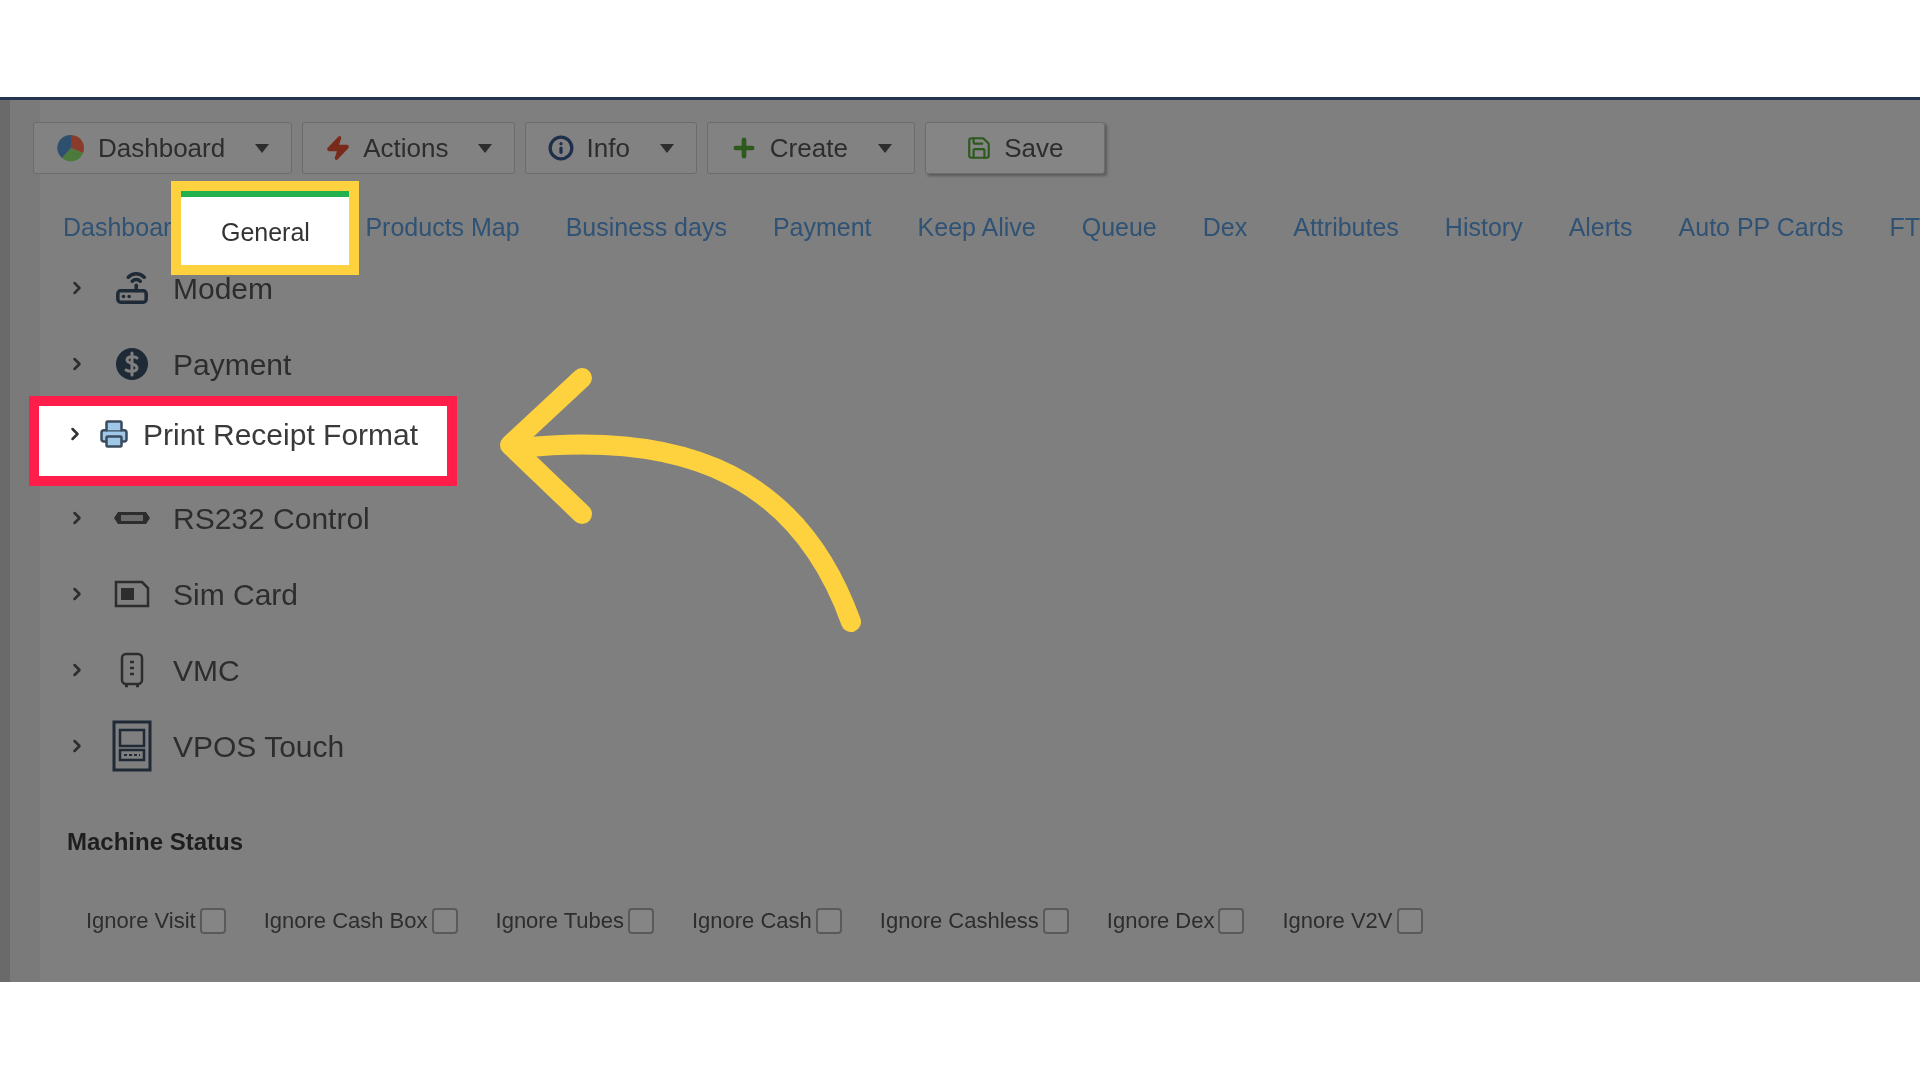 The width and height of the screenshot is (1920, 1080). Describe the element at coordinates (132, 364) in the screenshot. I see `dollar-icon` at that location.